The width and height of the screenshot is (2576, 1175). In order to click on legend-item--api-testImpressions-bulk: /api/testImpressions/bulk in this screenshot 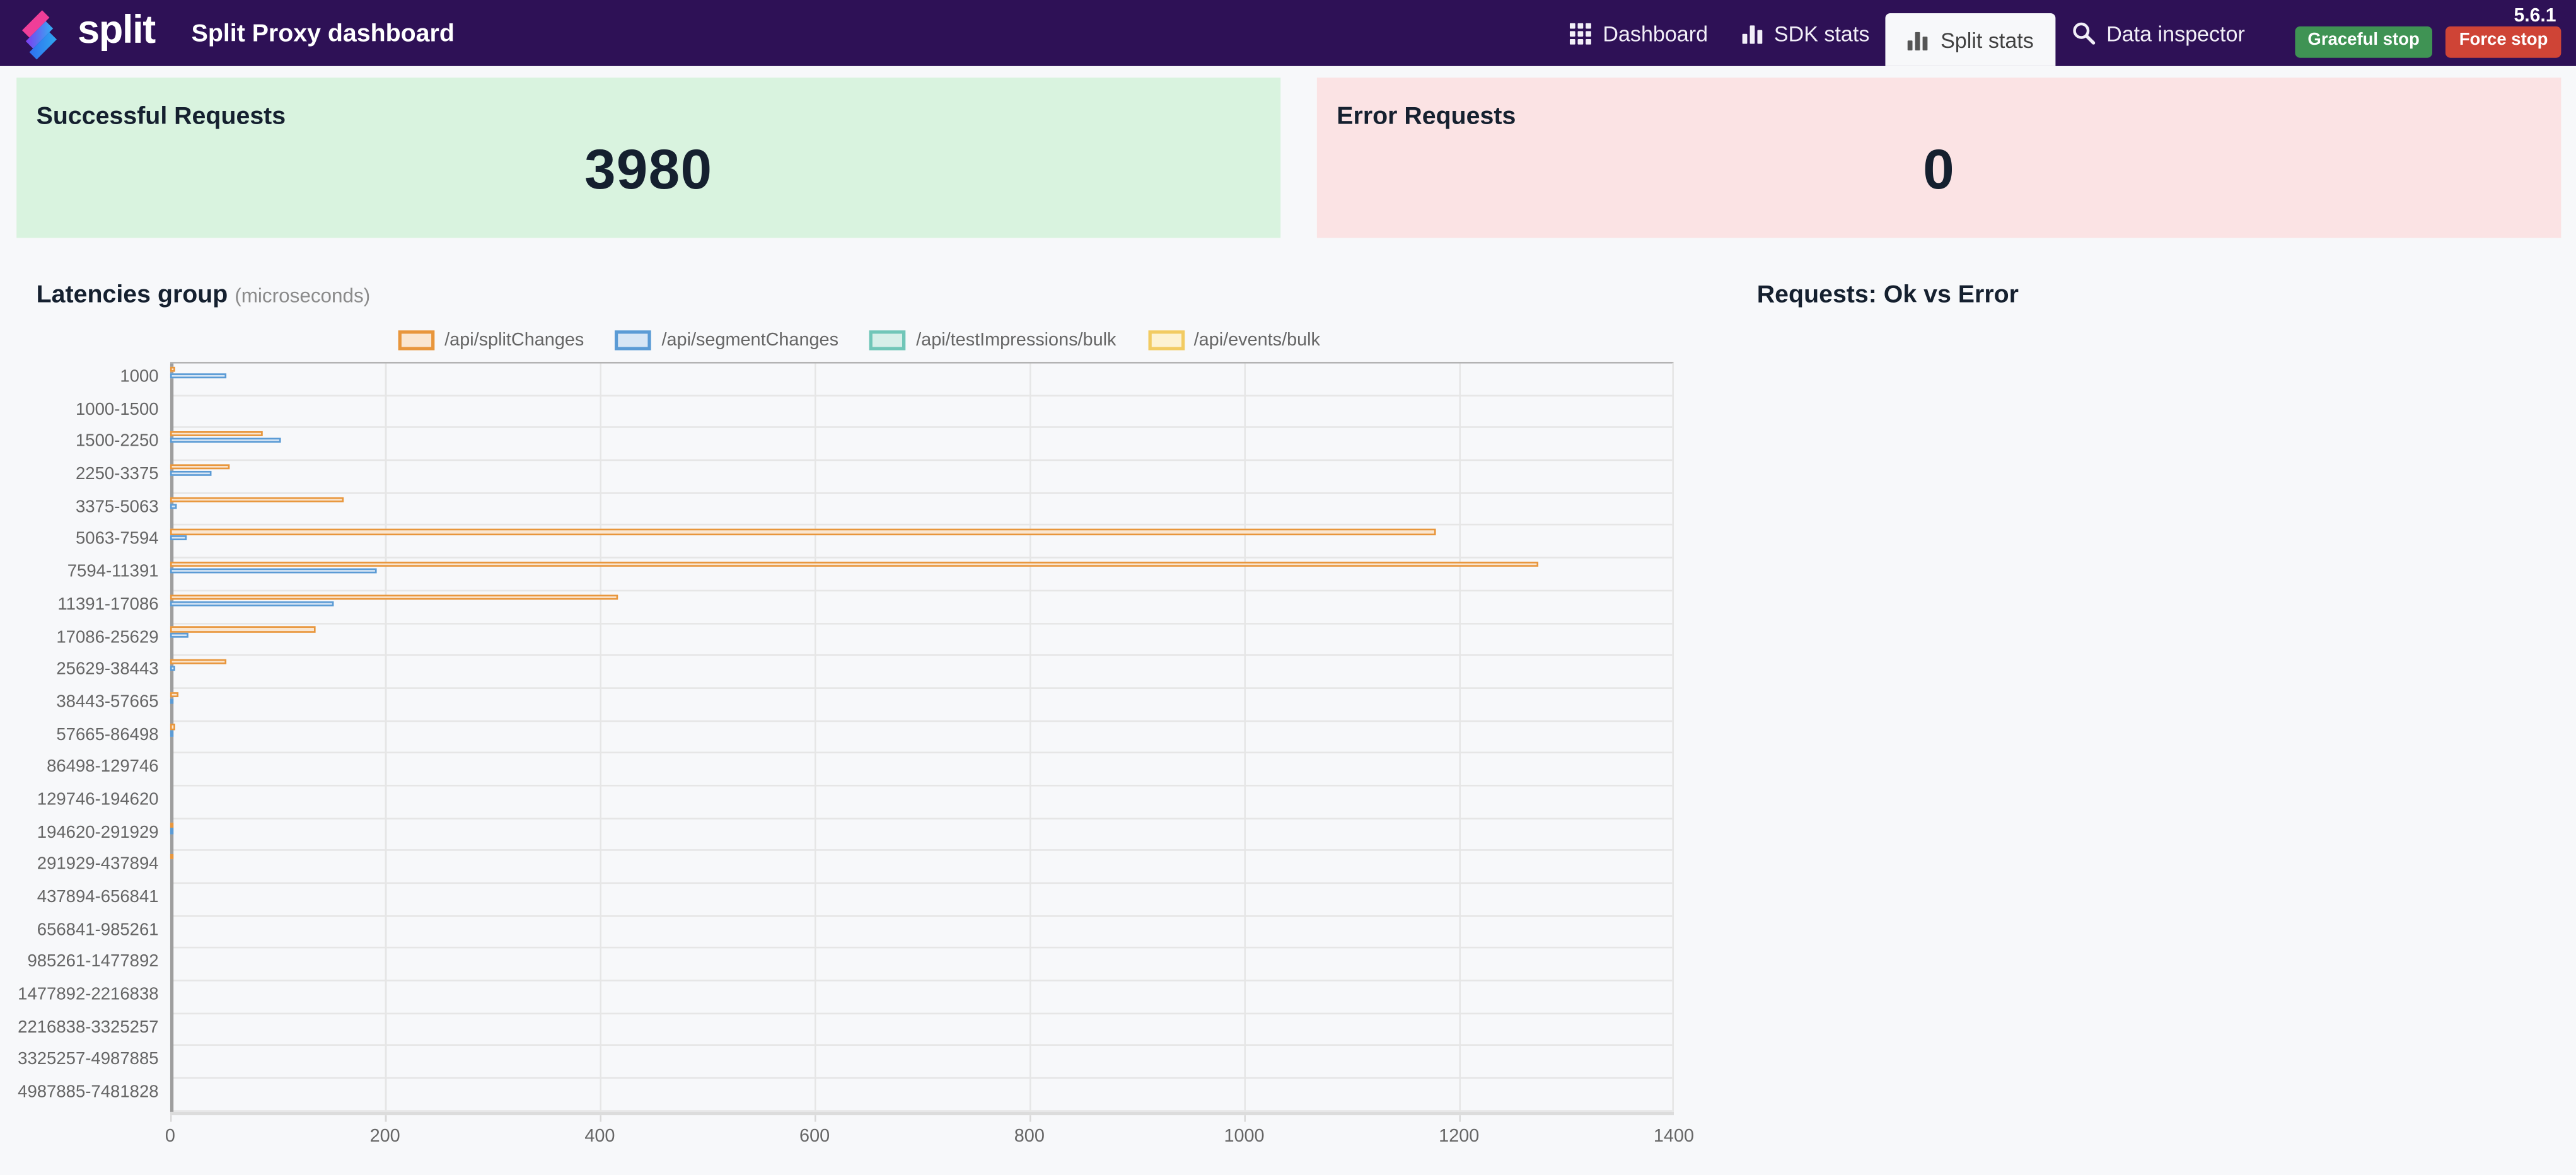, I will do `click(993, 340)`.